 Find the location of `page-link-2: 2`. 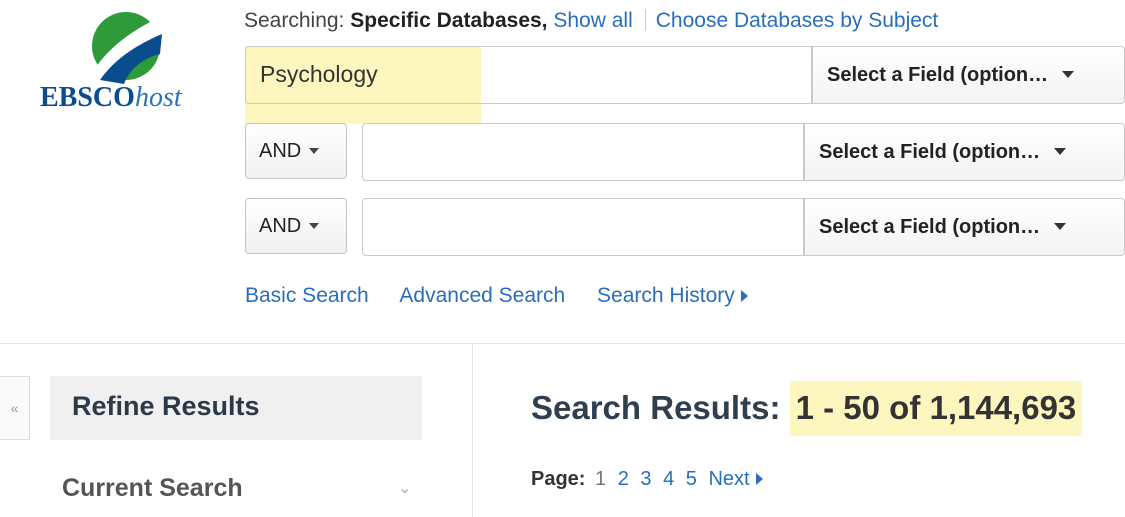

page-link-2: 2 is located at coordinates (623, 479).